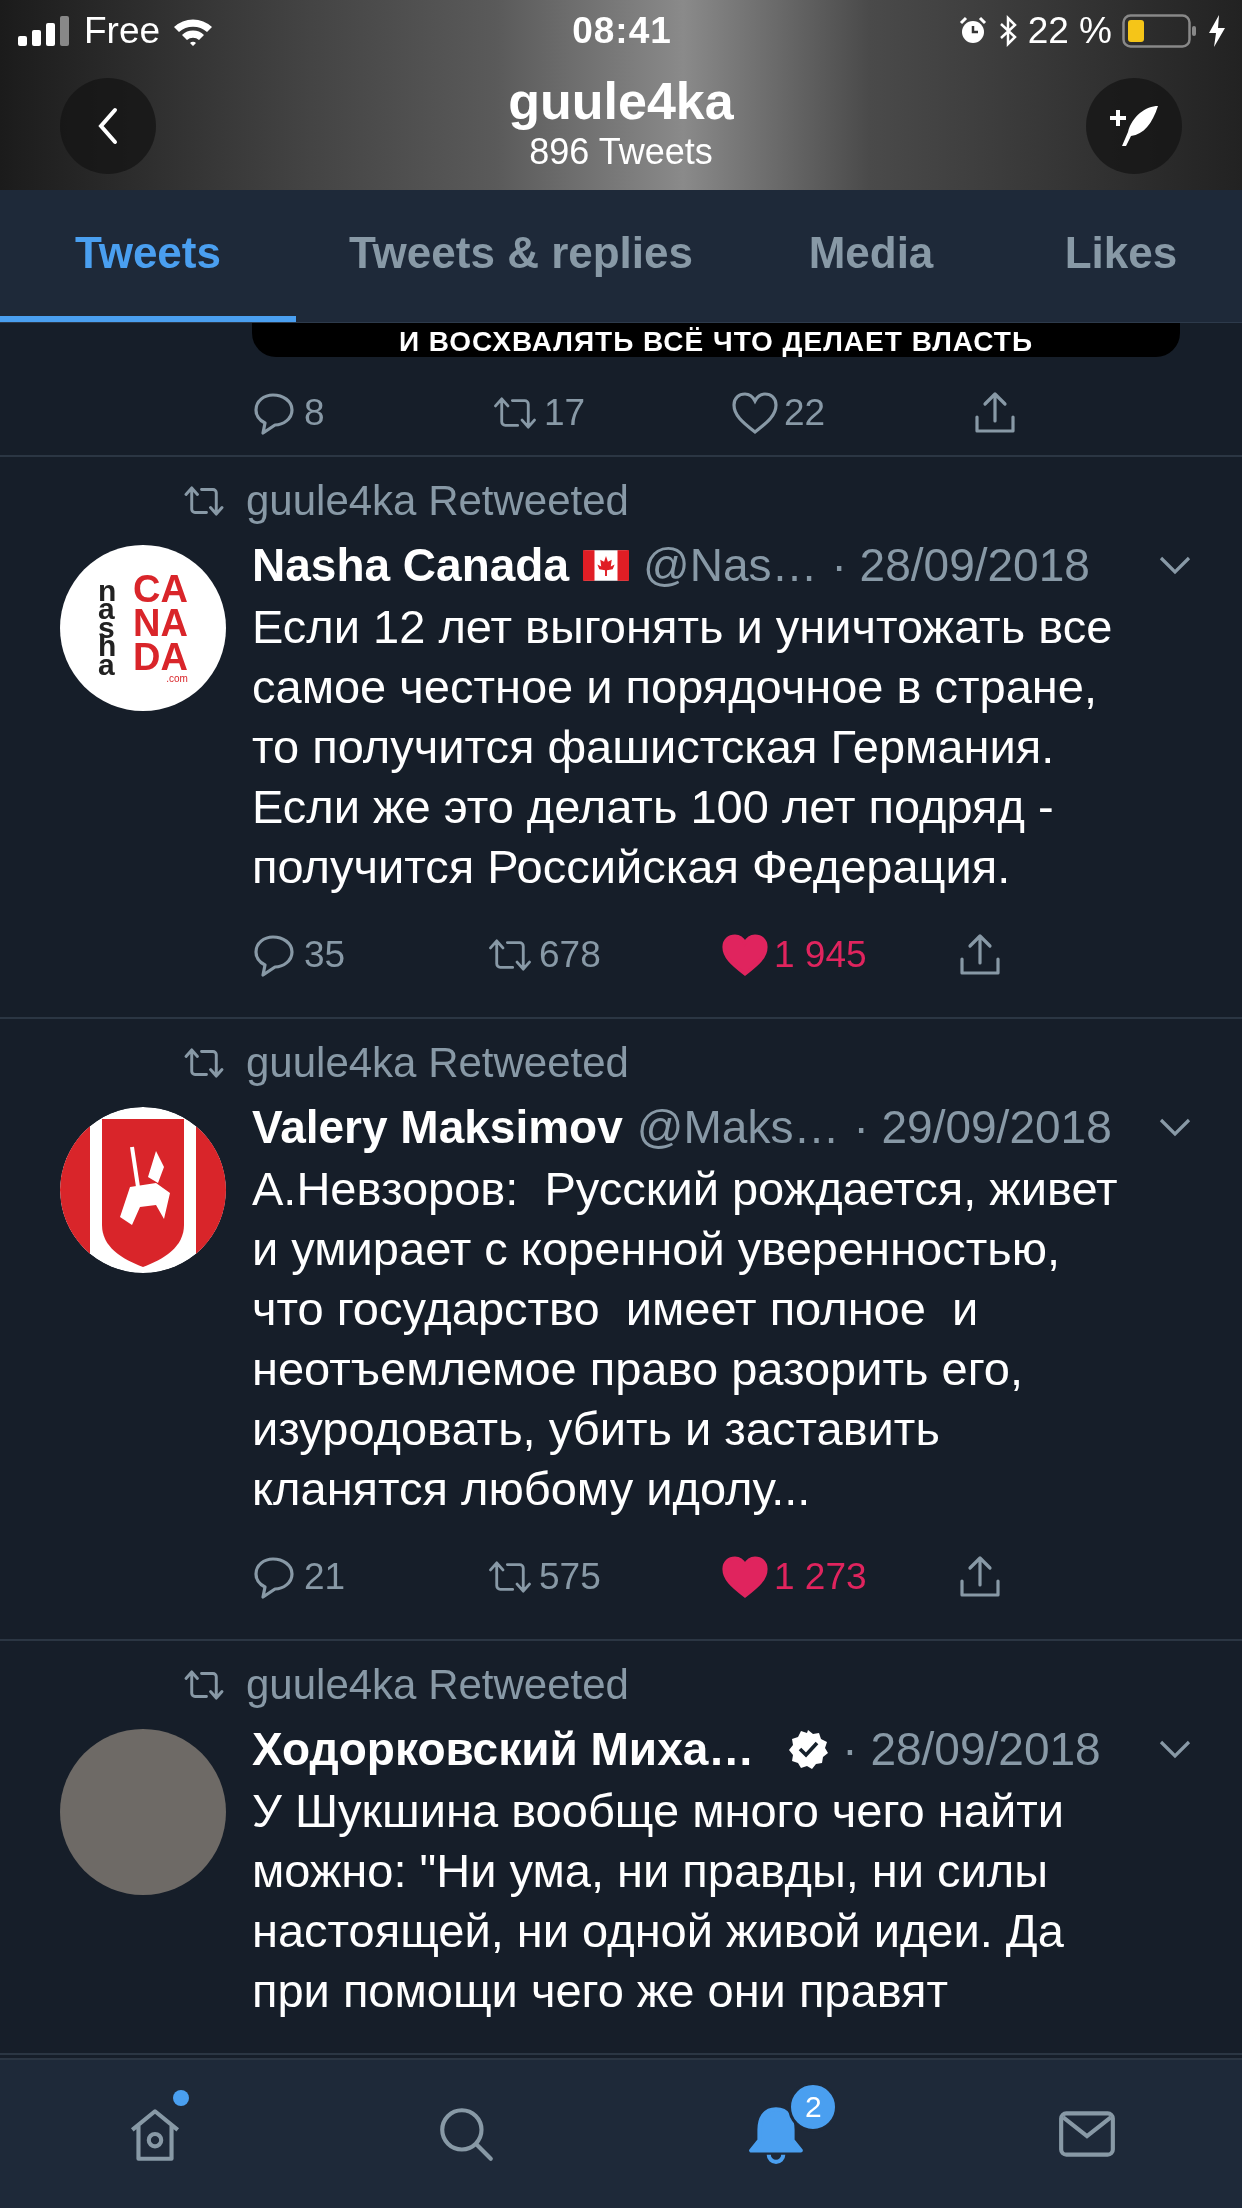 The height and width of the screenshot is (2208, 1242). Describe the element at coordinates (1069, 31) in the screenshot. I see `battery-percent: 22 %` at that location.